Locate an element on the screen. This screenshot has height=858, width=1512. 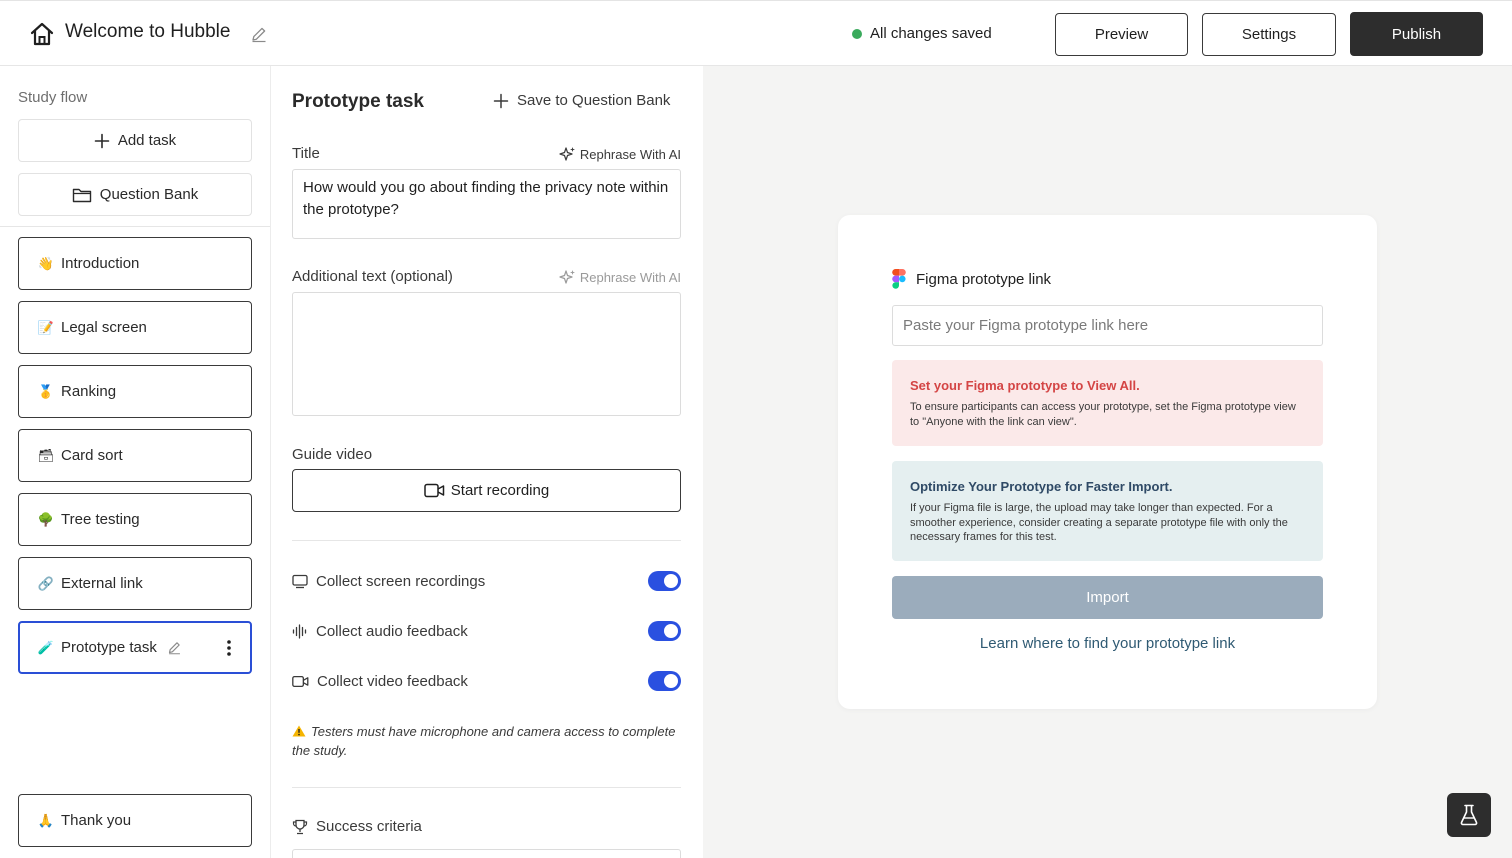
sidebar-divider is located at coordinates (135, 226).